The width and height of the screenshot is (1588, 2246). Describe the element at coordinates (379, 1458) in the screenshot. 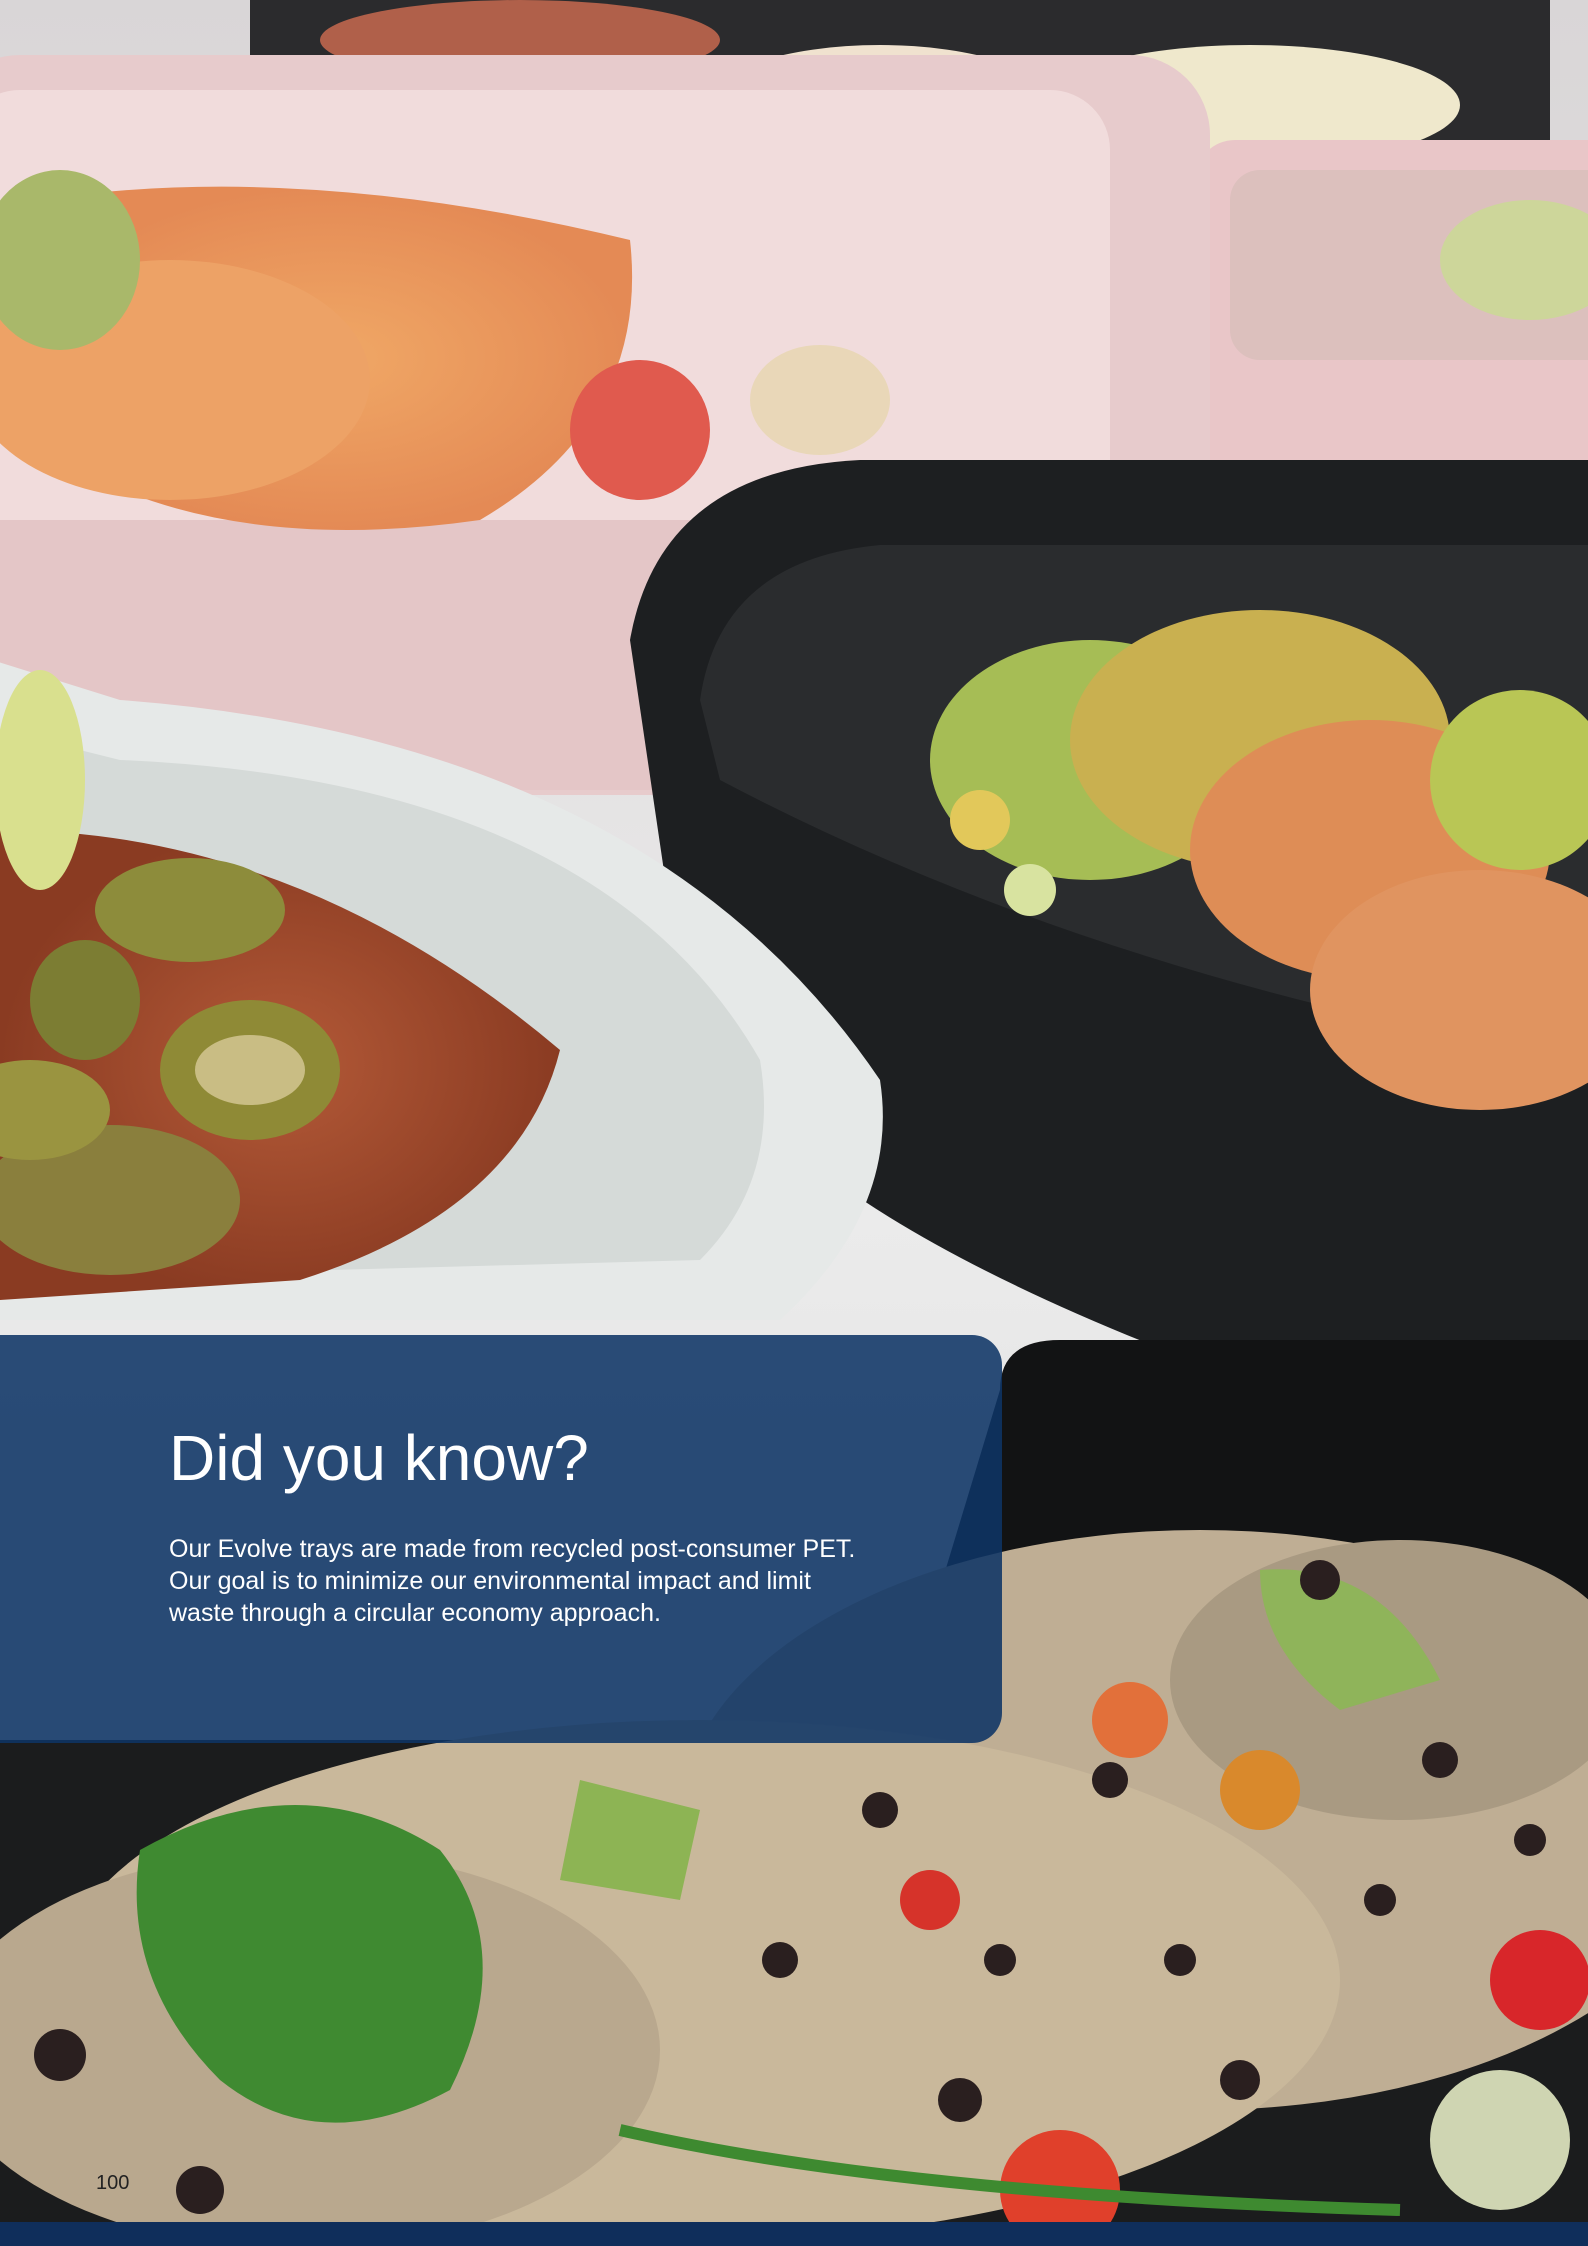

I see `info-title: Did you know?` at that location.